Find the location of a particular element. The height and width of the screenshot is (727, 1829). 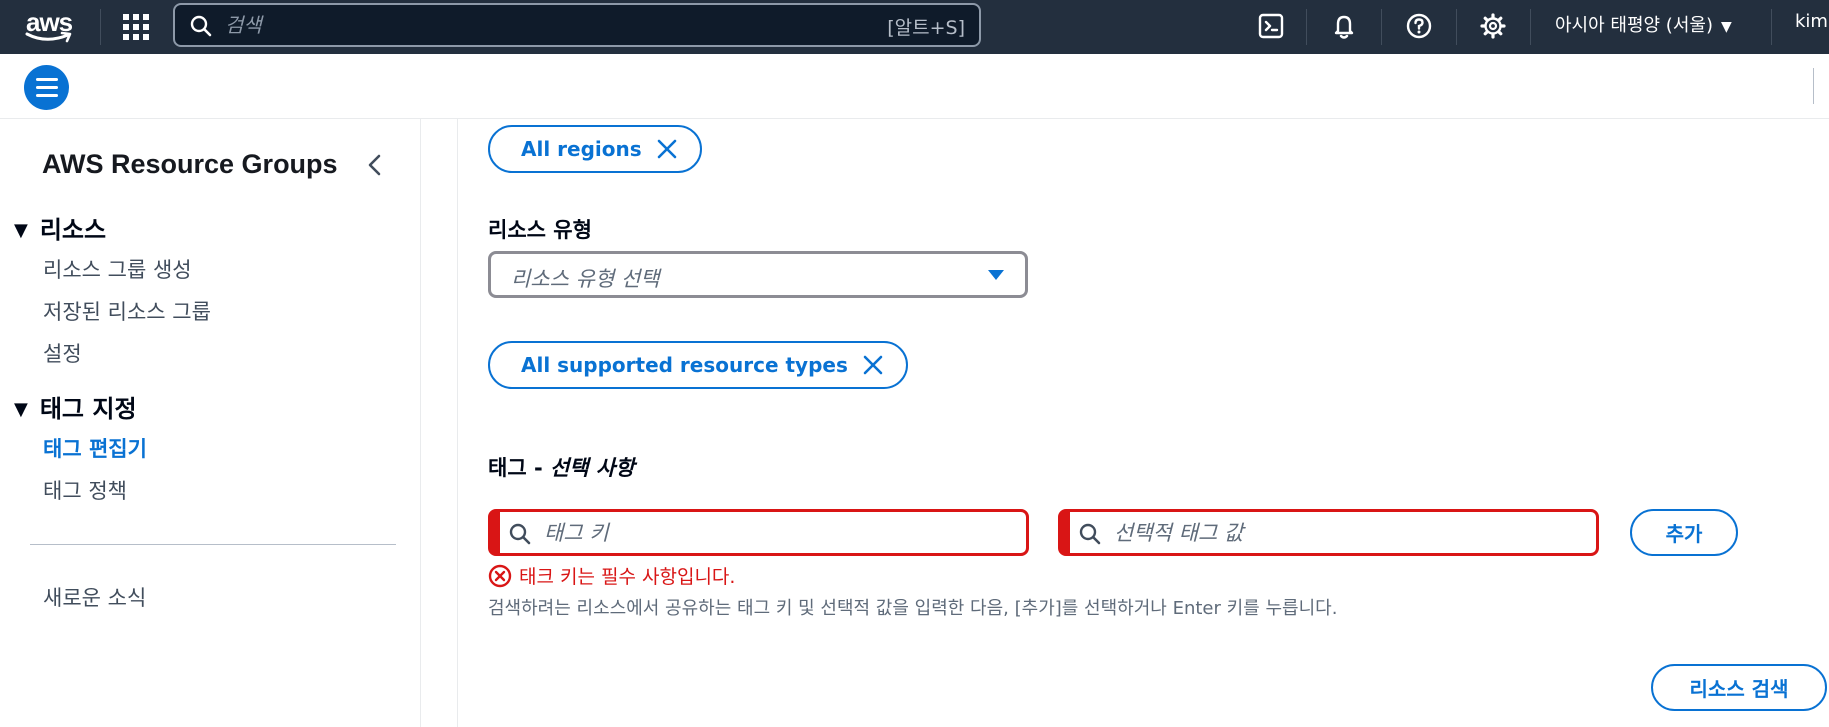

region-label: 아시아 태평양 (서울) is located at coordinates (1634, 25).